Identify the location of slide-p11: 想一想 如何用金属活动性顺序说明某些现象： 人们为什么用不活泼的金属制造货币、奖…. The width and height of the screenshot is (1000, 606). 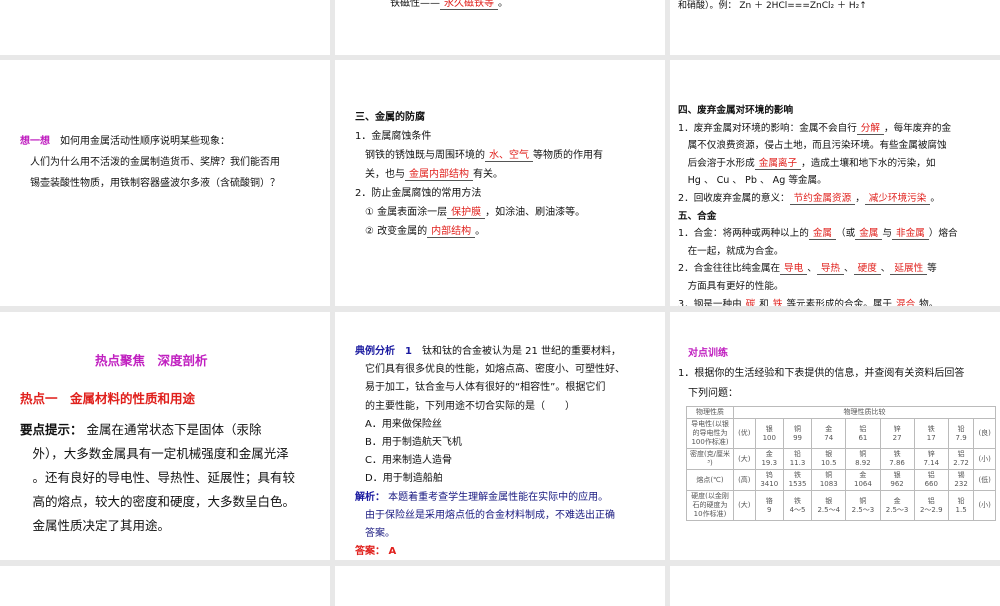
(165, 183).